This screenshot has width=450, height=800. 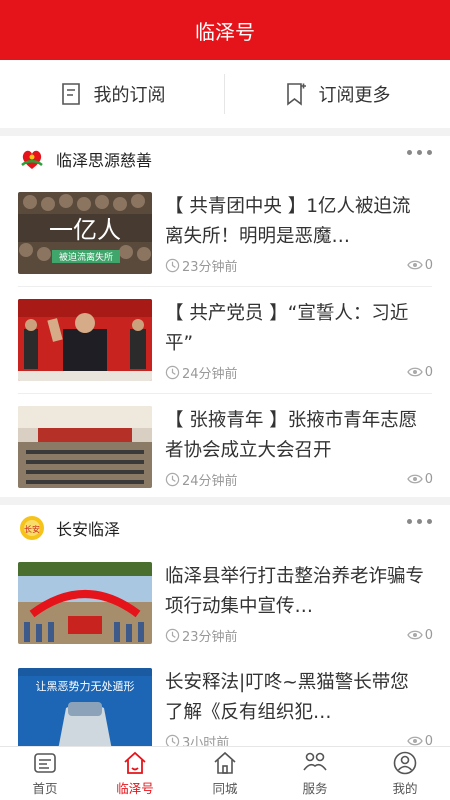 What do you see at coordinates (85, 230) in the screenshot?
I see `thumb-headline: 一亿人` at bounding box center [85, 230].